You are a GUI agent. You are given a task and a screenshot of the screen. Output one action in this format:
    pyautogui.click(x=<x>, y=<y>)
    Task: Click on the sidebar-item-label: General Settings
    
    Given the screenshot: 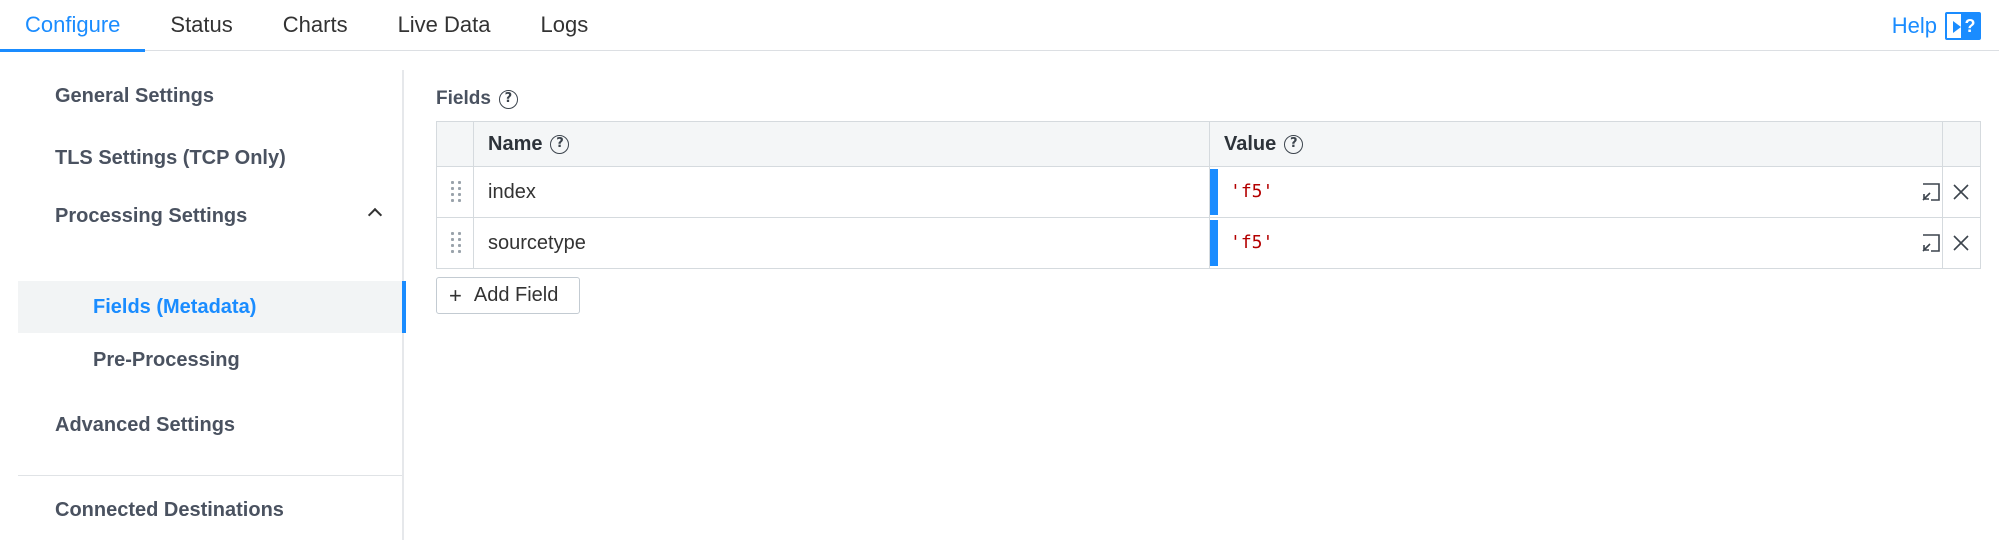 What is the action you would take?
    pyautogui.click(x=134, y=95)
    